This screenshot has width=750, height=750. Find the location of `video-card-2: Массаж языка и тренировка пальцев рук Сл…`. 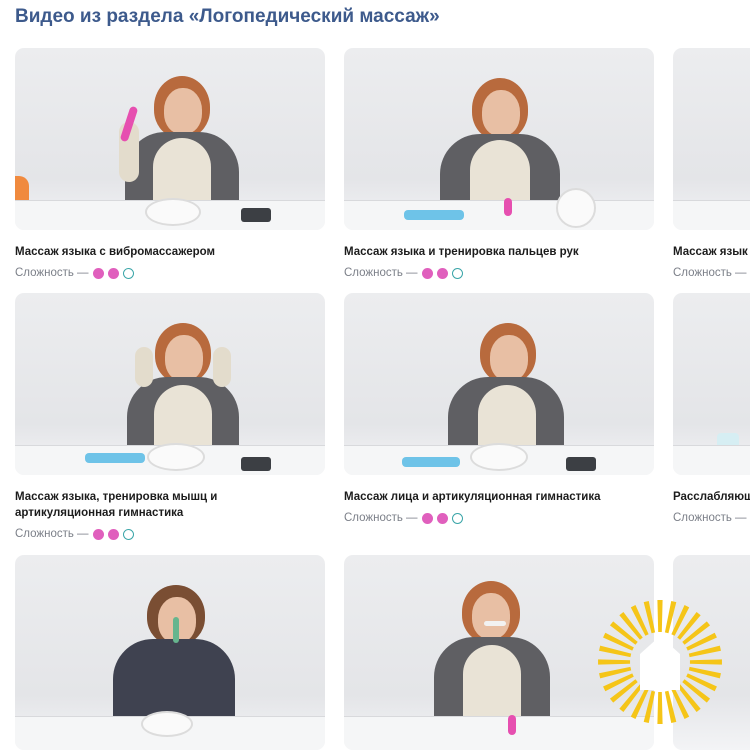

video-card-2: Массаж языка и тренировка пальцев рук Сл… is located at coordinates (499, 164).